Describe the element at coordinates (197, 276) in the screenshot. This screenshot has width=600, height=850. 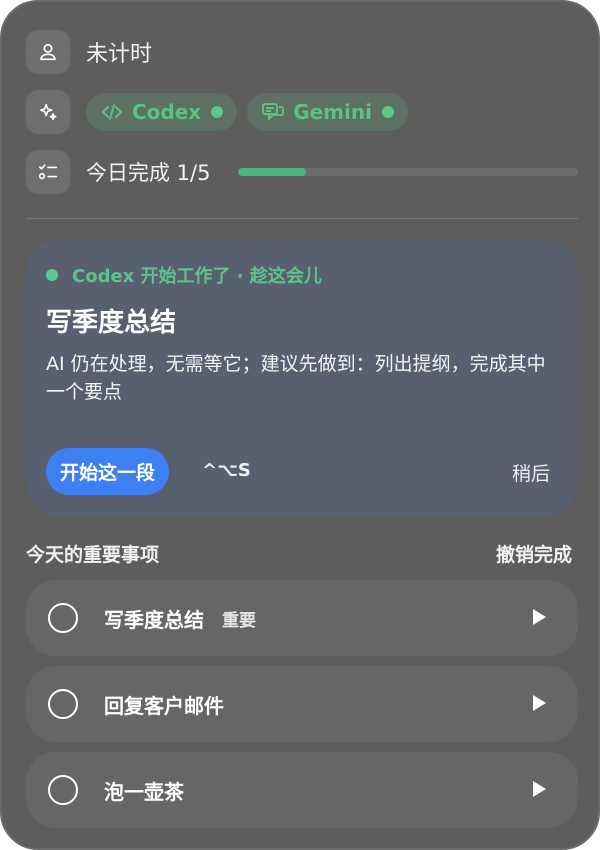
I see `agent-status-text: Codex 开始工作了 · 趁这会儿` at that location.